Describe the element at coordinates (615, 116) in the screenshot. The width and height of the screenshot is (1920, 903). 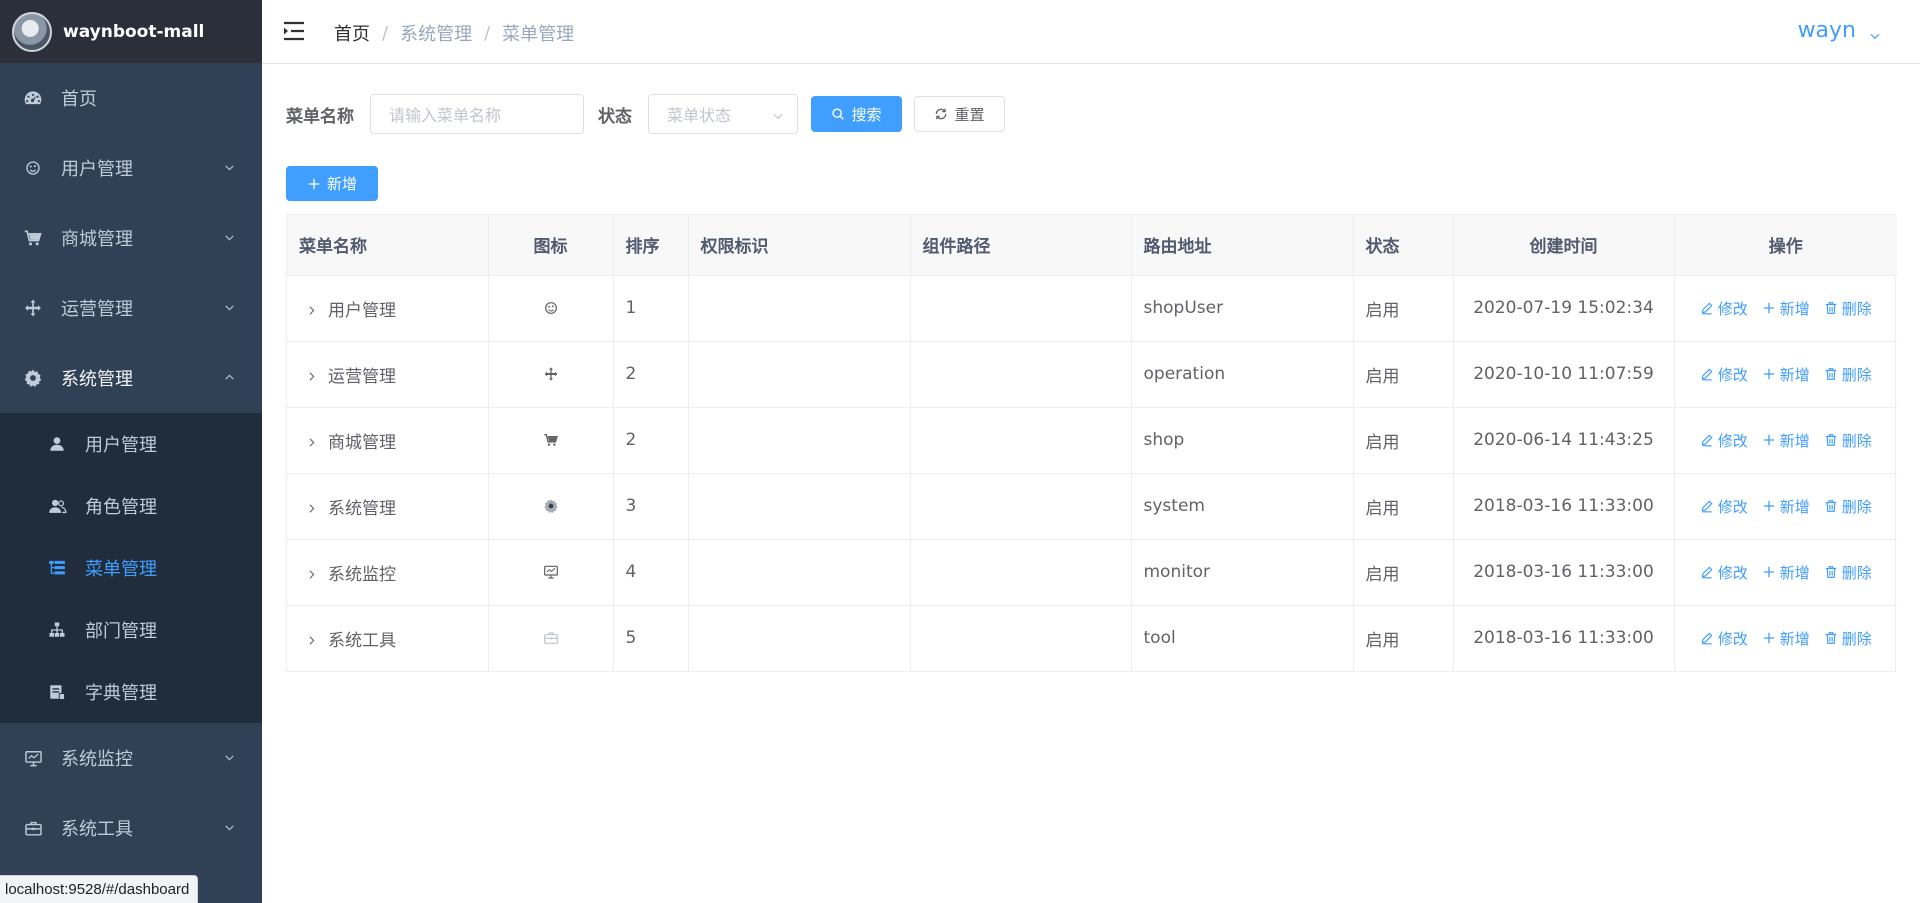
I see `status-label: 状态` at that location.